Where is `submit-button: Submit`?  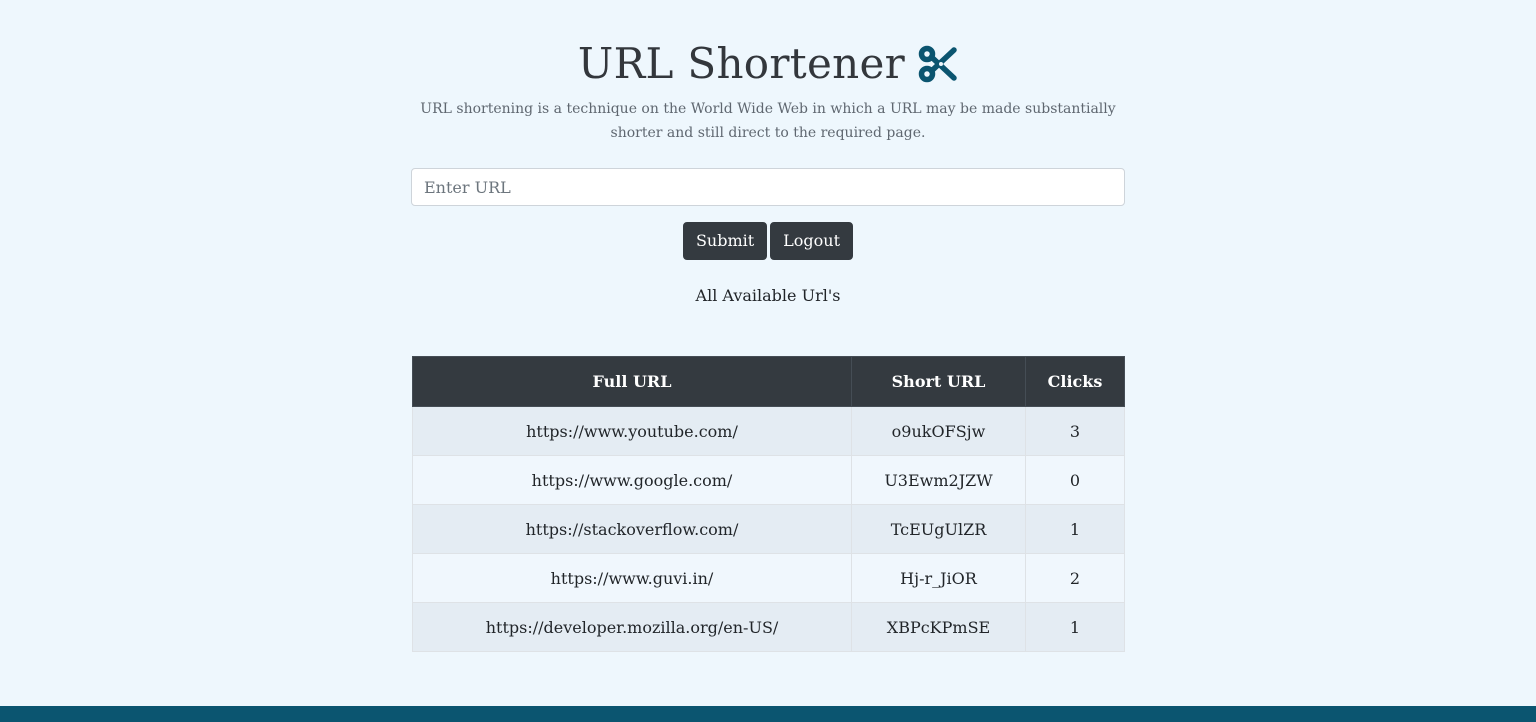
submit-button: Submit is located at coordinates (725, 241).